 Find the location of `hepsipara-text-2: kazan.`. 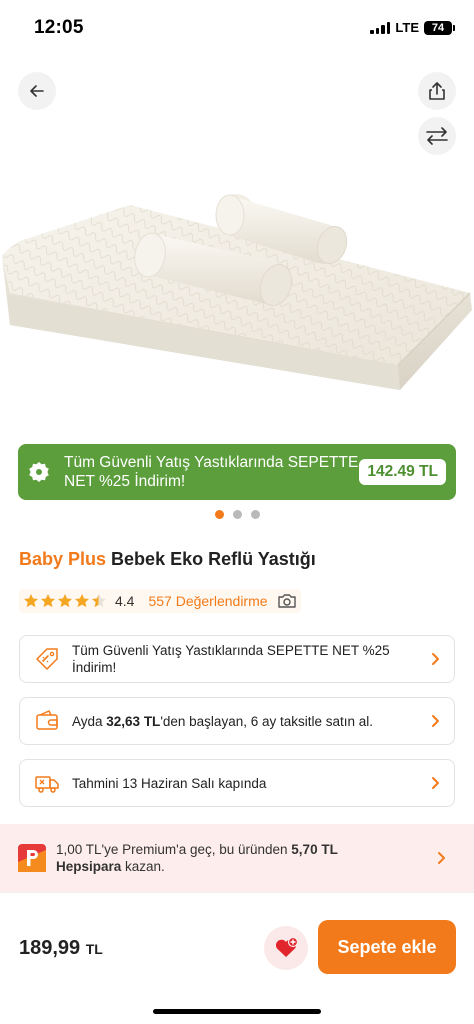

hepsipara-text-2: kazan. is located at coordinates (143, 866).